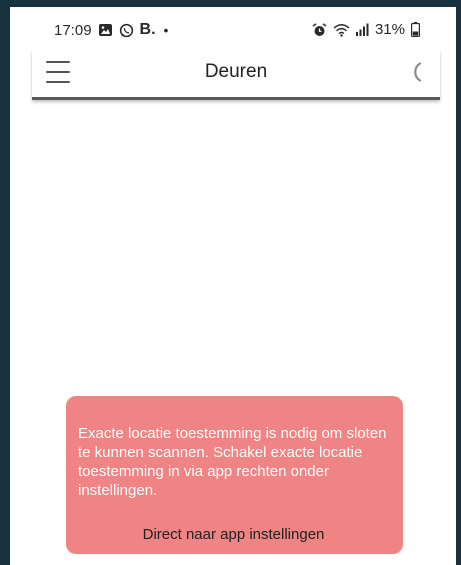 The height and width of the screenshot is (565, 461). I want to click on status-bar-left: 17:09 B. •, so click(111, 30).